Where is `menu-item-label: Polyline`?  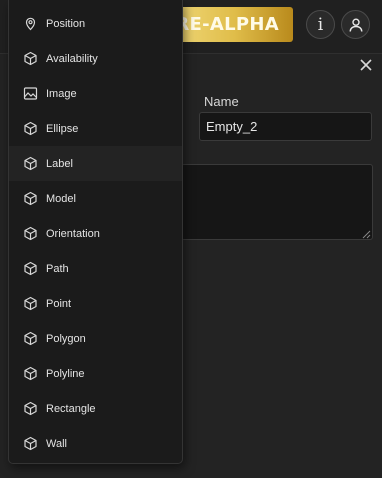 menu-item-label: Polyline is located at coordinates (65, 373).